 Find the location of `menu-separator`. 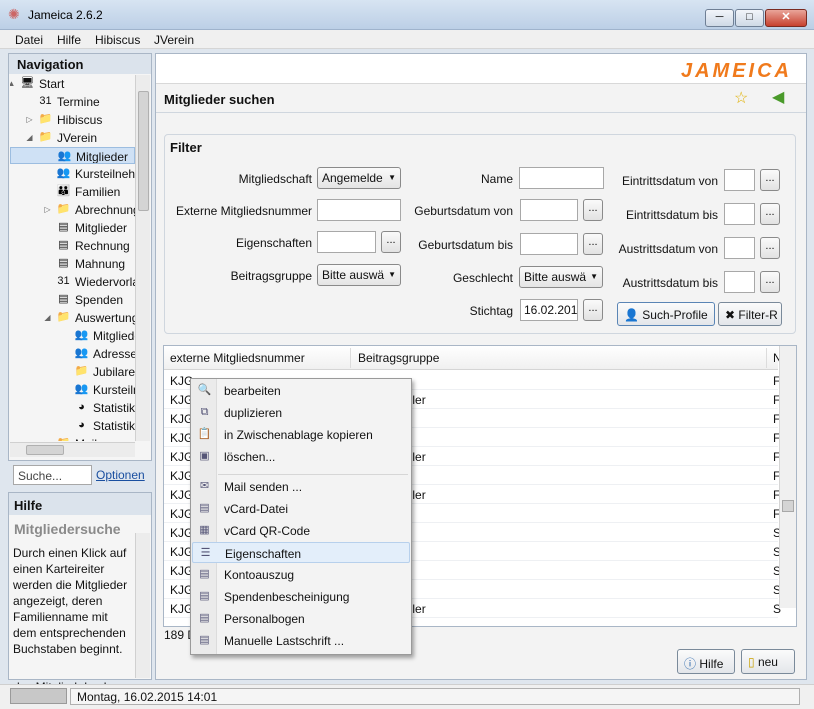

menu-separator is located at coordinates (313, 474).